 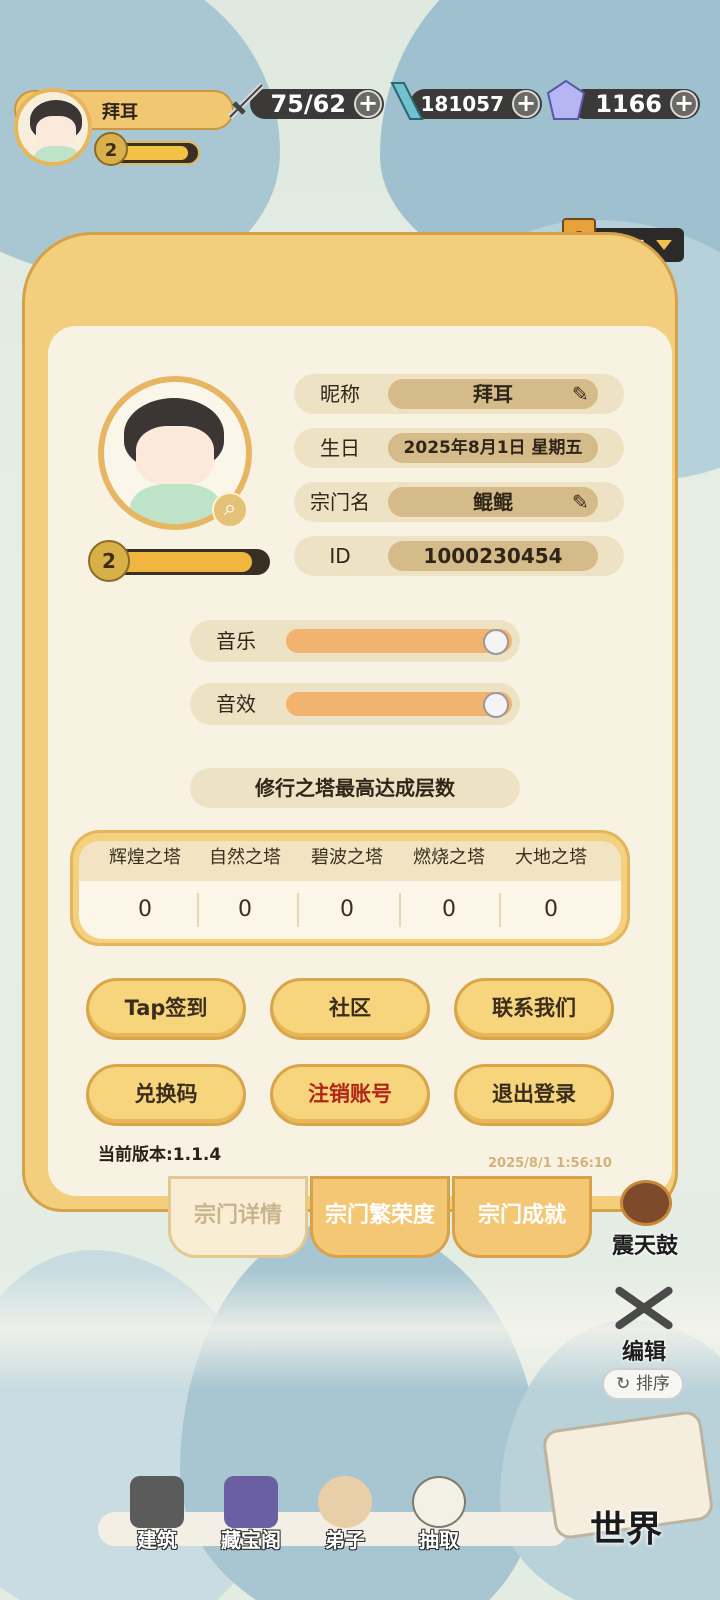 I want to click on profile-level-badge: 2, so click(x=109, y=561).